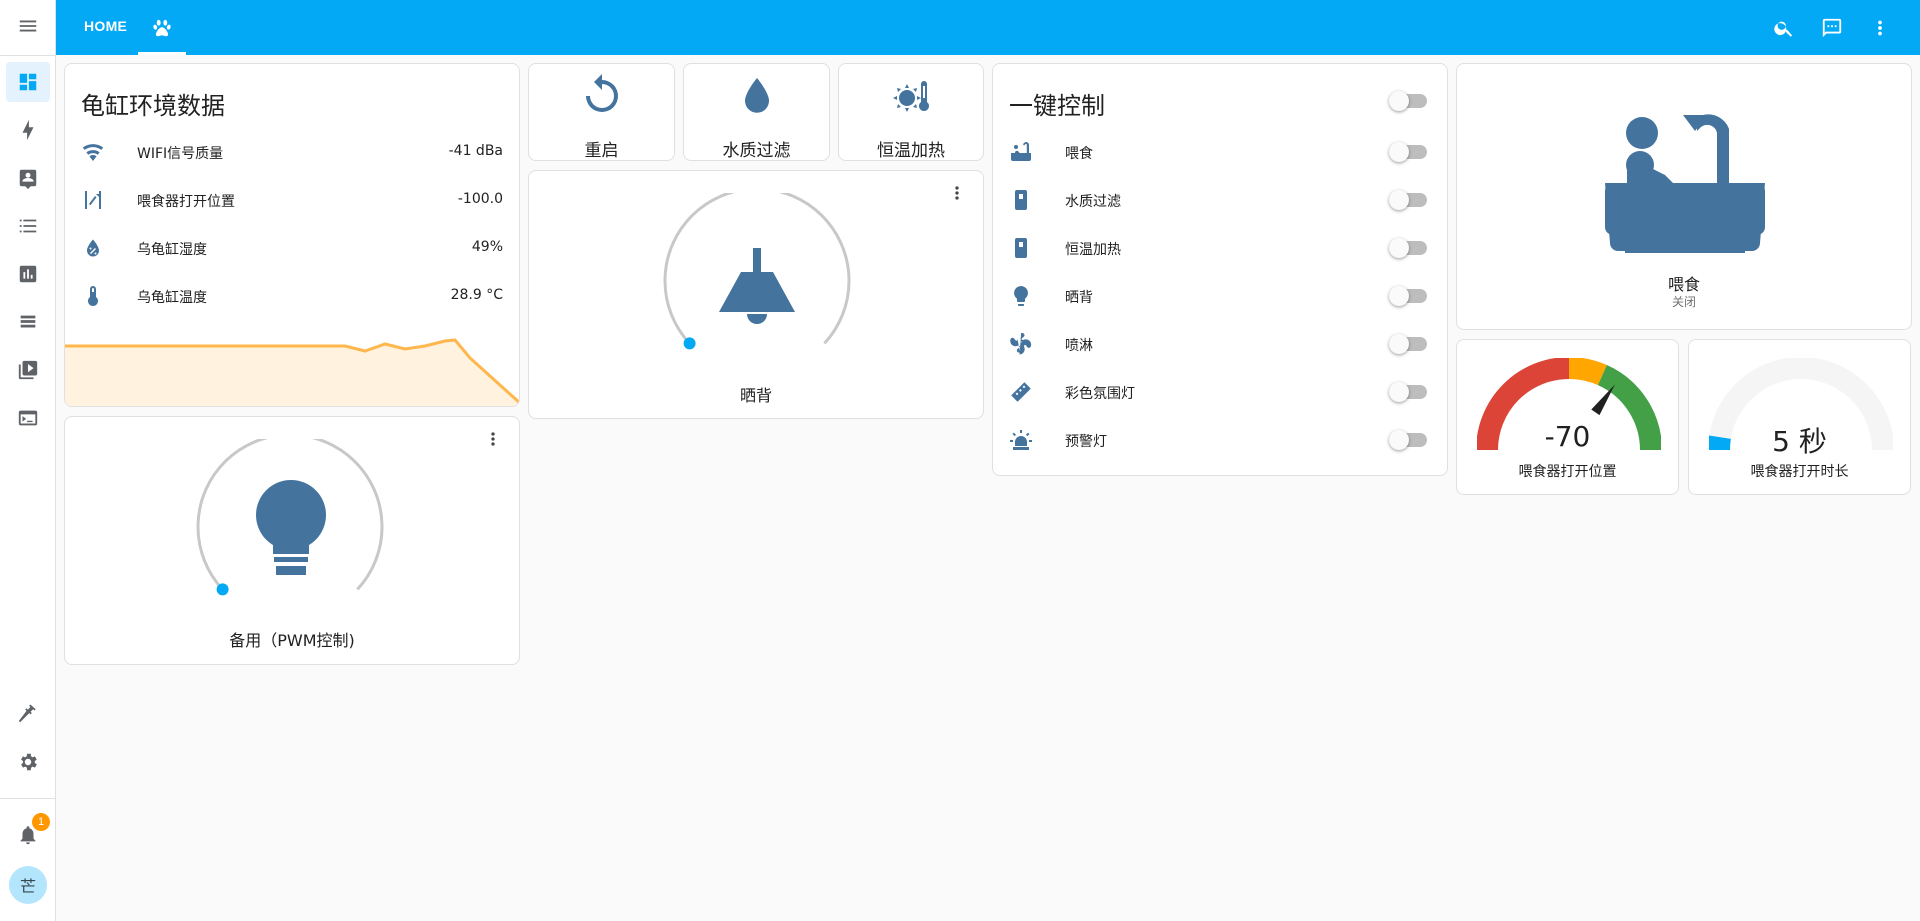 The width and height of the screenshot is (1920, 921). What do you see at coordinates (487, 247) in the screenshot?
I see `entity-value: 49%` at bounding box center [487, 247].